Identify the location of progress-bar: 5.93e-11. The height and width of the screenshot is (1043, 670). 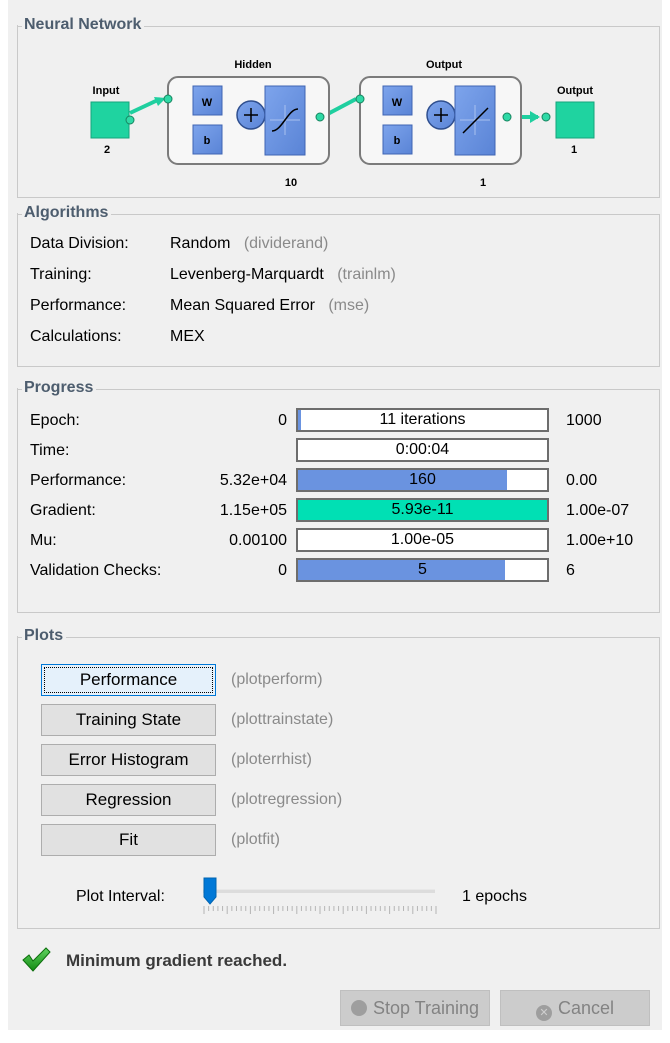
(422, 510).